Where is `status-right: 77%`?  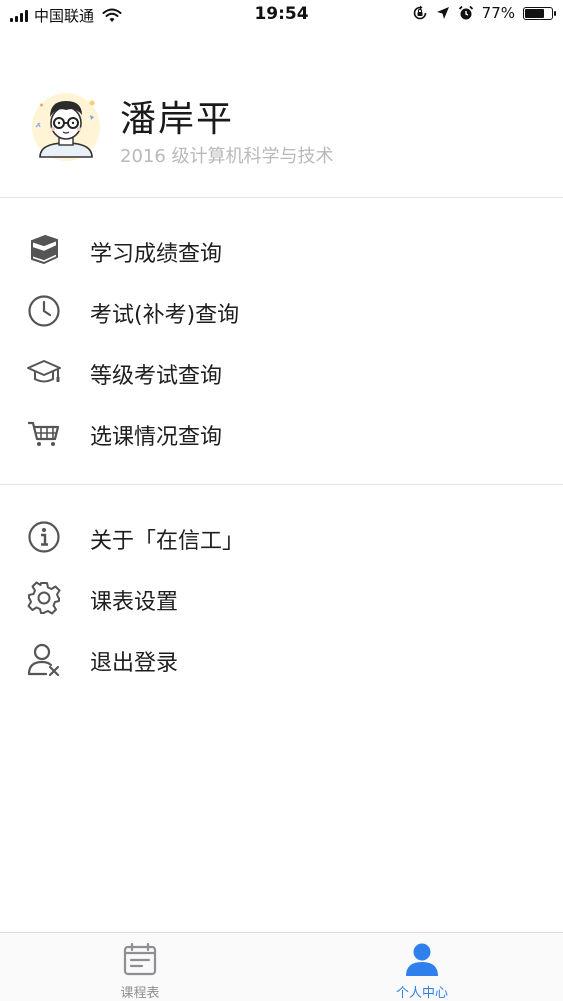
status-right: 77% is located at coordinates (484, 13).